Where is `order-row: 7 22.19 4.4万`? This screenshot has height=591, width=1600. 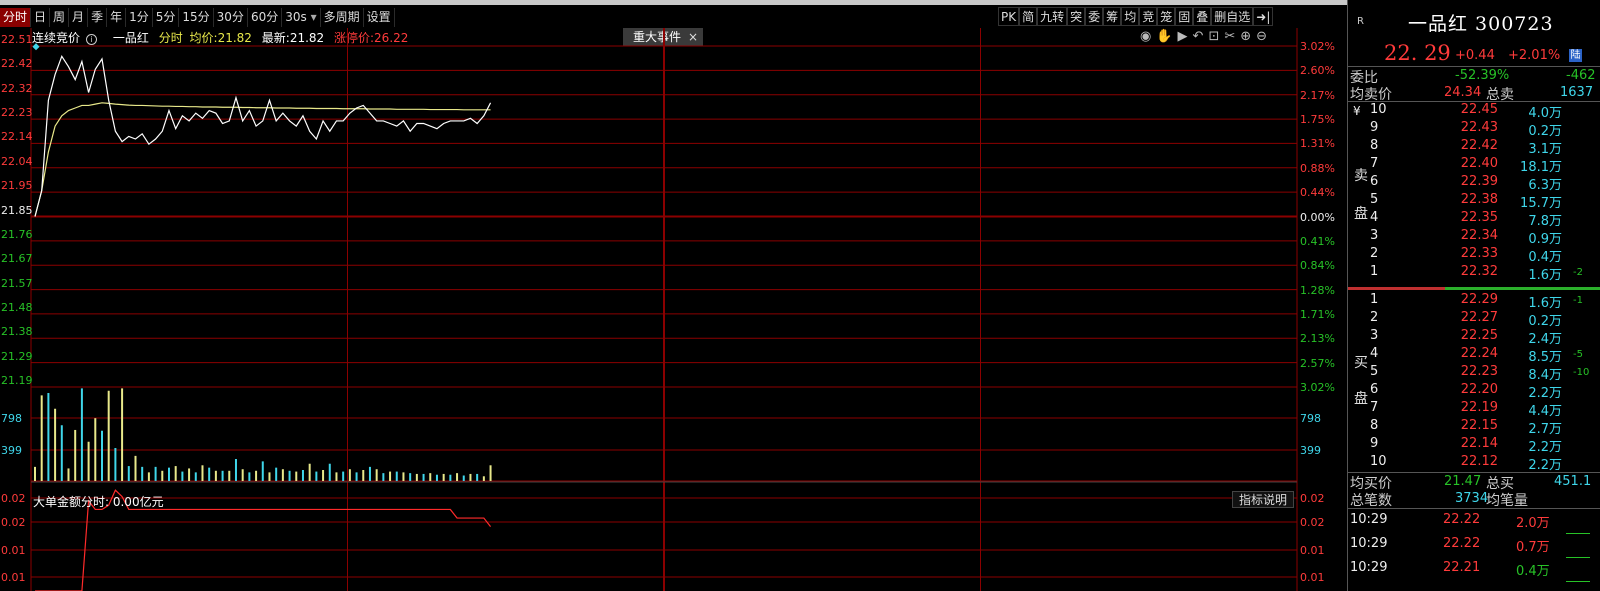
order-row: 7 22.19 4.4万 is located at coordinates (1474, 409).